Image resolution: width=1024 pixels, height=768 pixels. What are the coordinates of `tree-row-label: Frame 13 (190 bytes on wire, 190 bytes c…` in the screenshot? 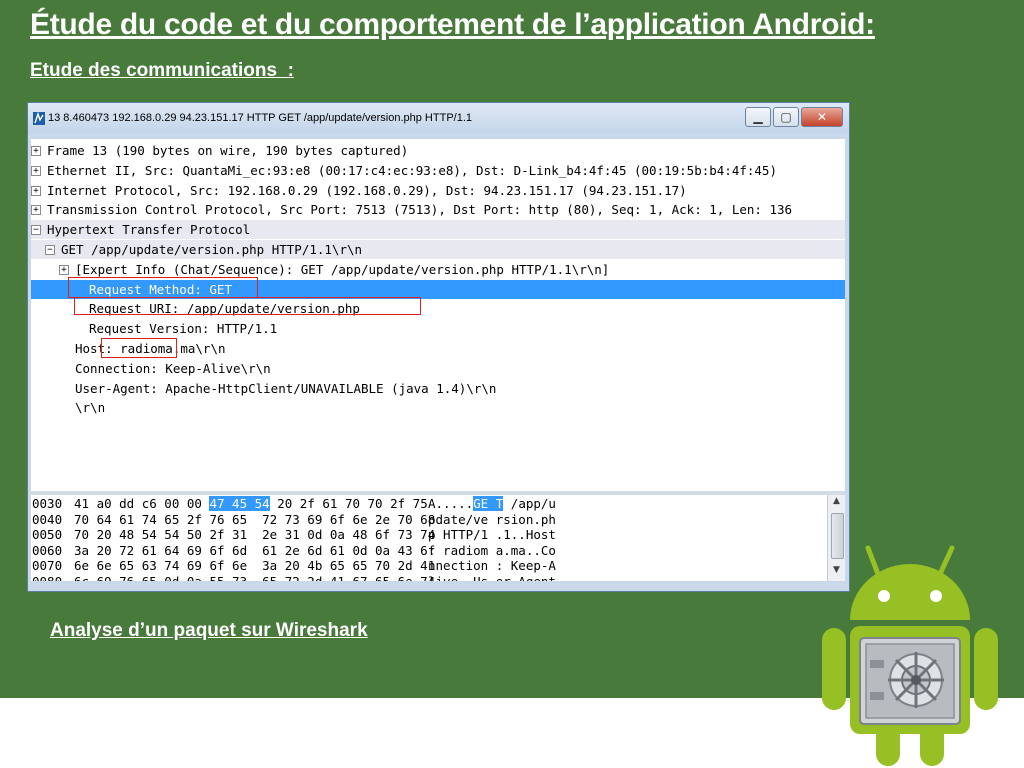 It's located at (228, 150).